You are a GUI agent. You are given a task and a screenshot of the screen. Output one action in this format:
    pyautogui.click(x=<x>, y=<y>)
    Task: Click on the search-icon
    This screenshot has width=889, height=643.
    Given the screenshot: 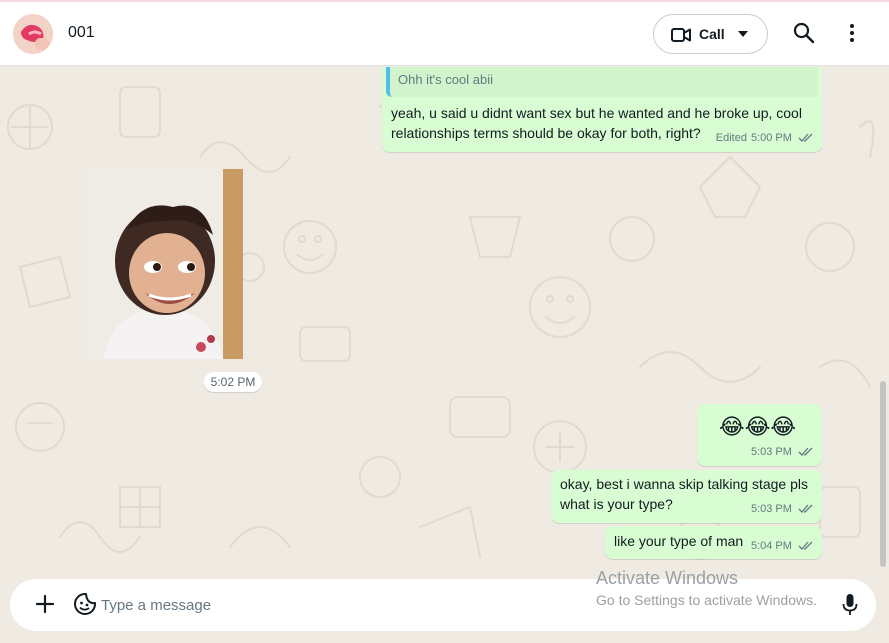 What is the action you would take?
    pyautogui.click(x=804, y=33)
    